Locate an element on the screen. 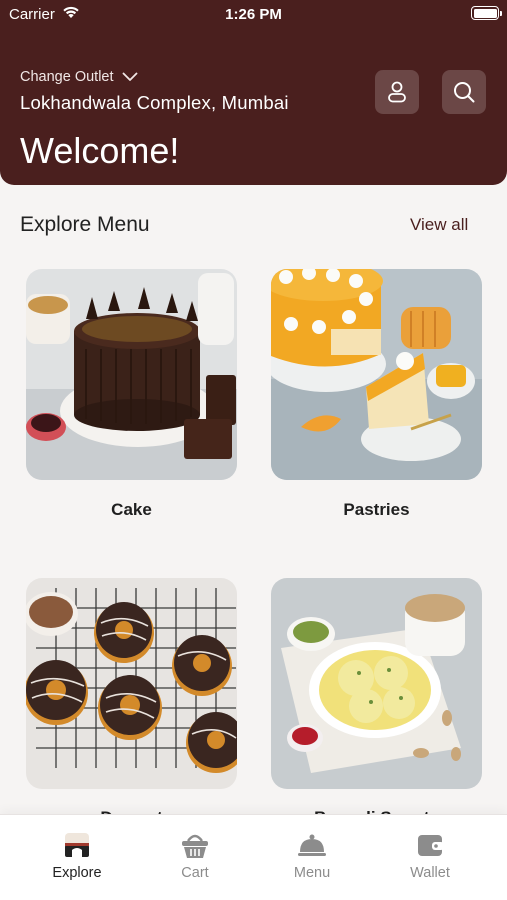  tab-cart: Cart is located at coordinates (195, 856).